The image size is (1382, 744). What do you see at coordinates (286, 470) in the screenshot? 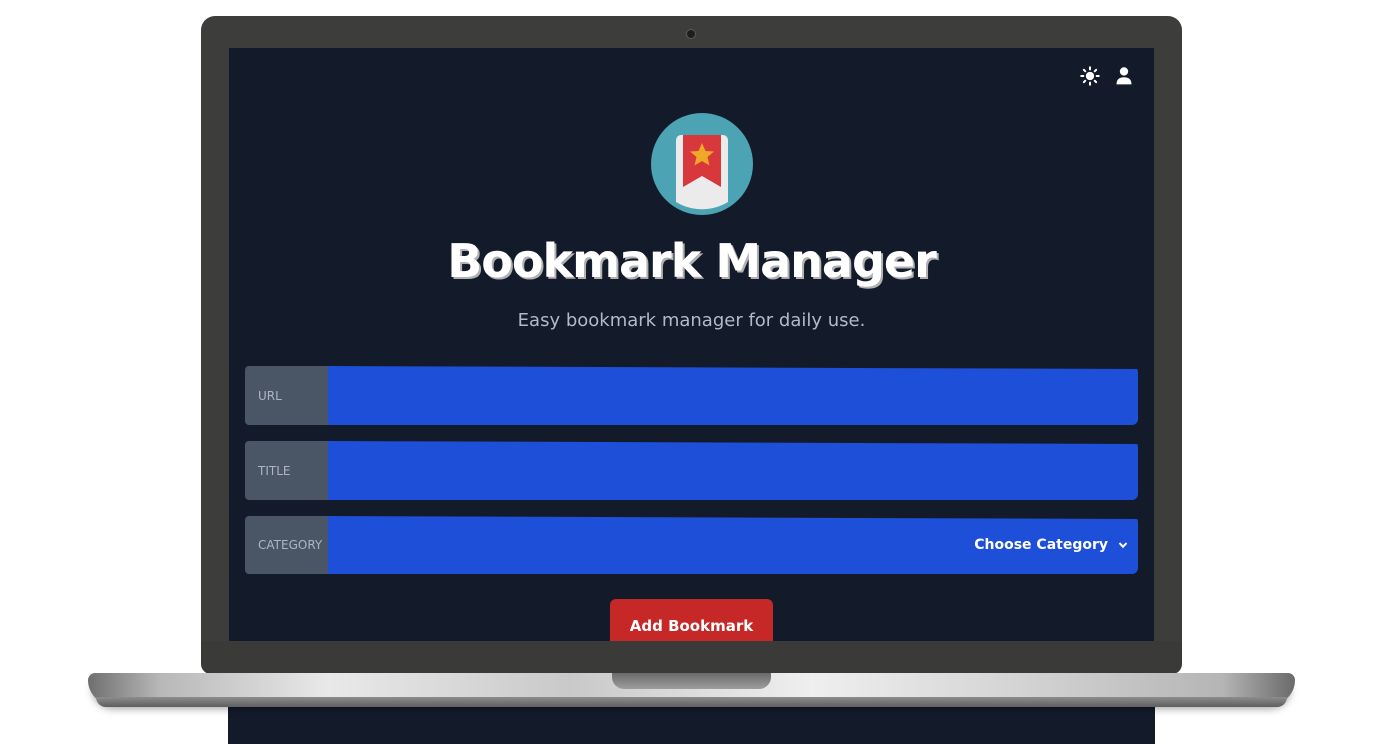
I see `title-label: TITLE` at bounding box center [286, 470].